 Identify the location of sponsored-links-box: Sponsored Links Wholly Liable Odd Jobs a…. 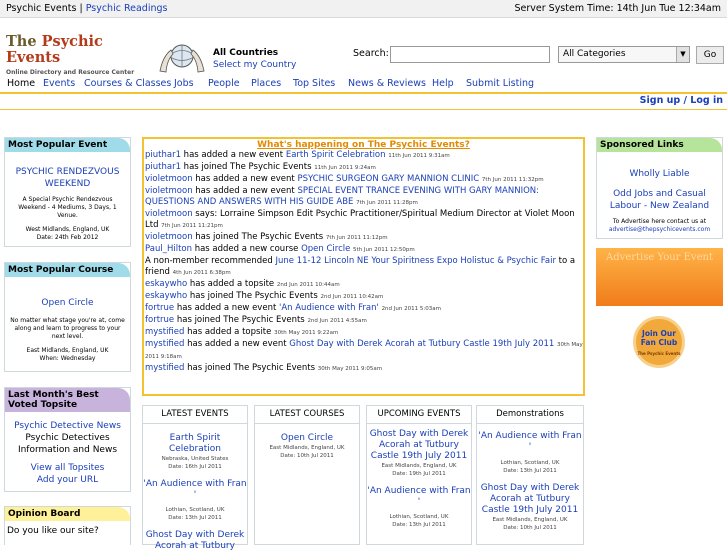
(659, 188).